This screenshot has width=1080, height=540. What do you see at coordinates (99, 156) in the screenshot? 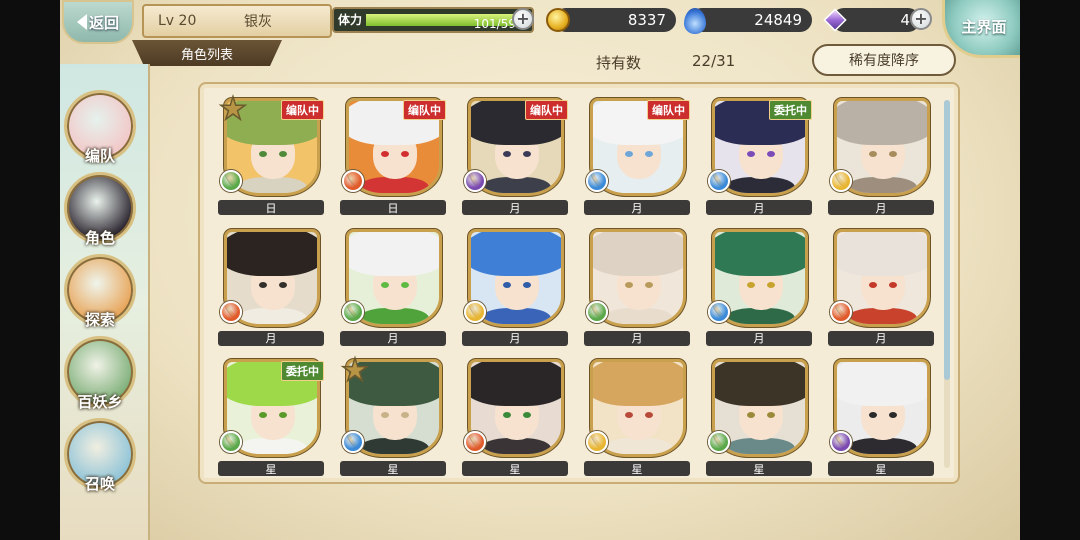
I see `nav-formation-label: 编队` at bounding box center [99, 156].